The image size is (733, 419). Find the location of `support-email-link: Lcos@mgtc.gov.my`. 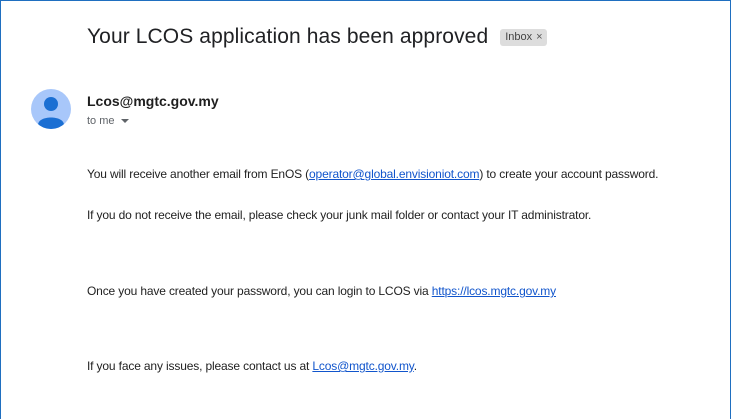

support-email-link: Lcos@mgtc.gov.my is located at coordinates (363, 366).